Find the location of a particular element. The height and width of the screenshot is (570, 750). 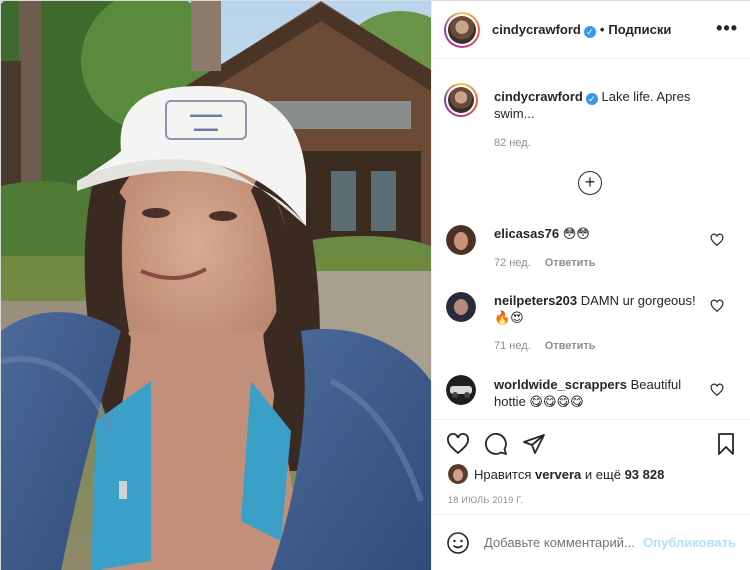

comment-time: 71 нед. is located at coordinates (512, 346).